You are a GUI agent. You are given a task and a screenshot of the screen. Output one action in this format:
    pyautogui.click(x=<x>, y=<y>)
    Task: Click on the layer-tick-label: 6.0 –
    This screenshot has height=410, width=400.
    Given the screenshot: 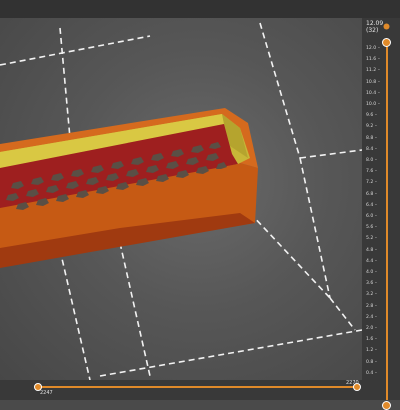 What is the action you would take?
    pyautogui.click(x=372, y=216)
    